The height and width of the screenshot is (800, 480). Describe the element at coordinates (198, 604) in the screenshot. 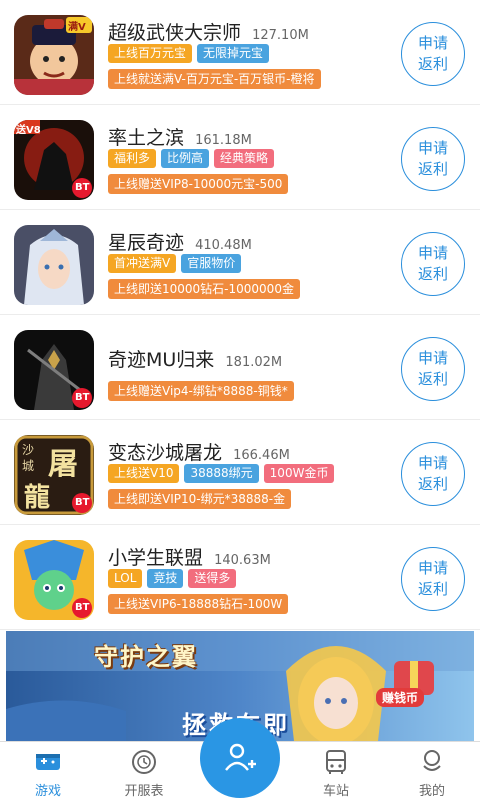

I see `promo-label: 上线送VIP6-18888钻石-100W` at that location.